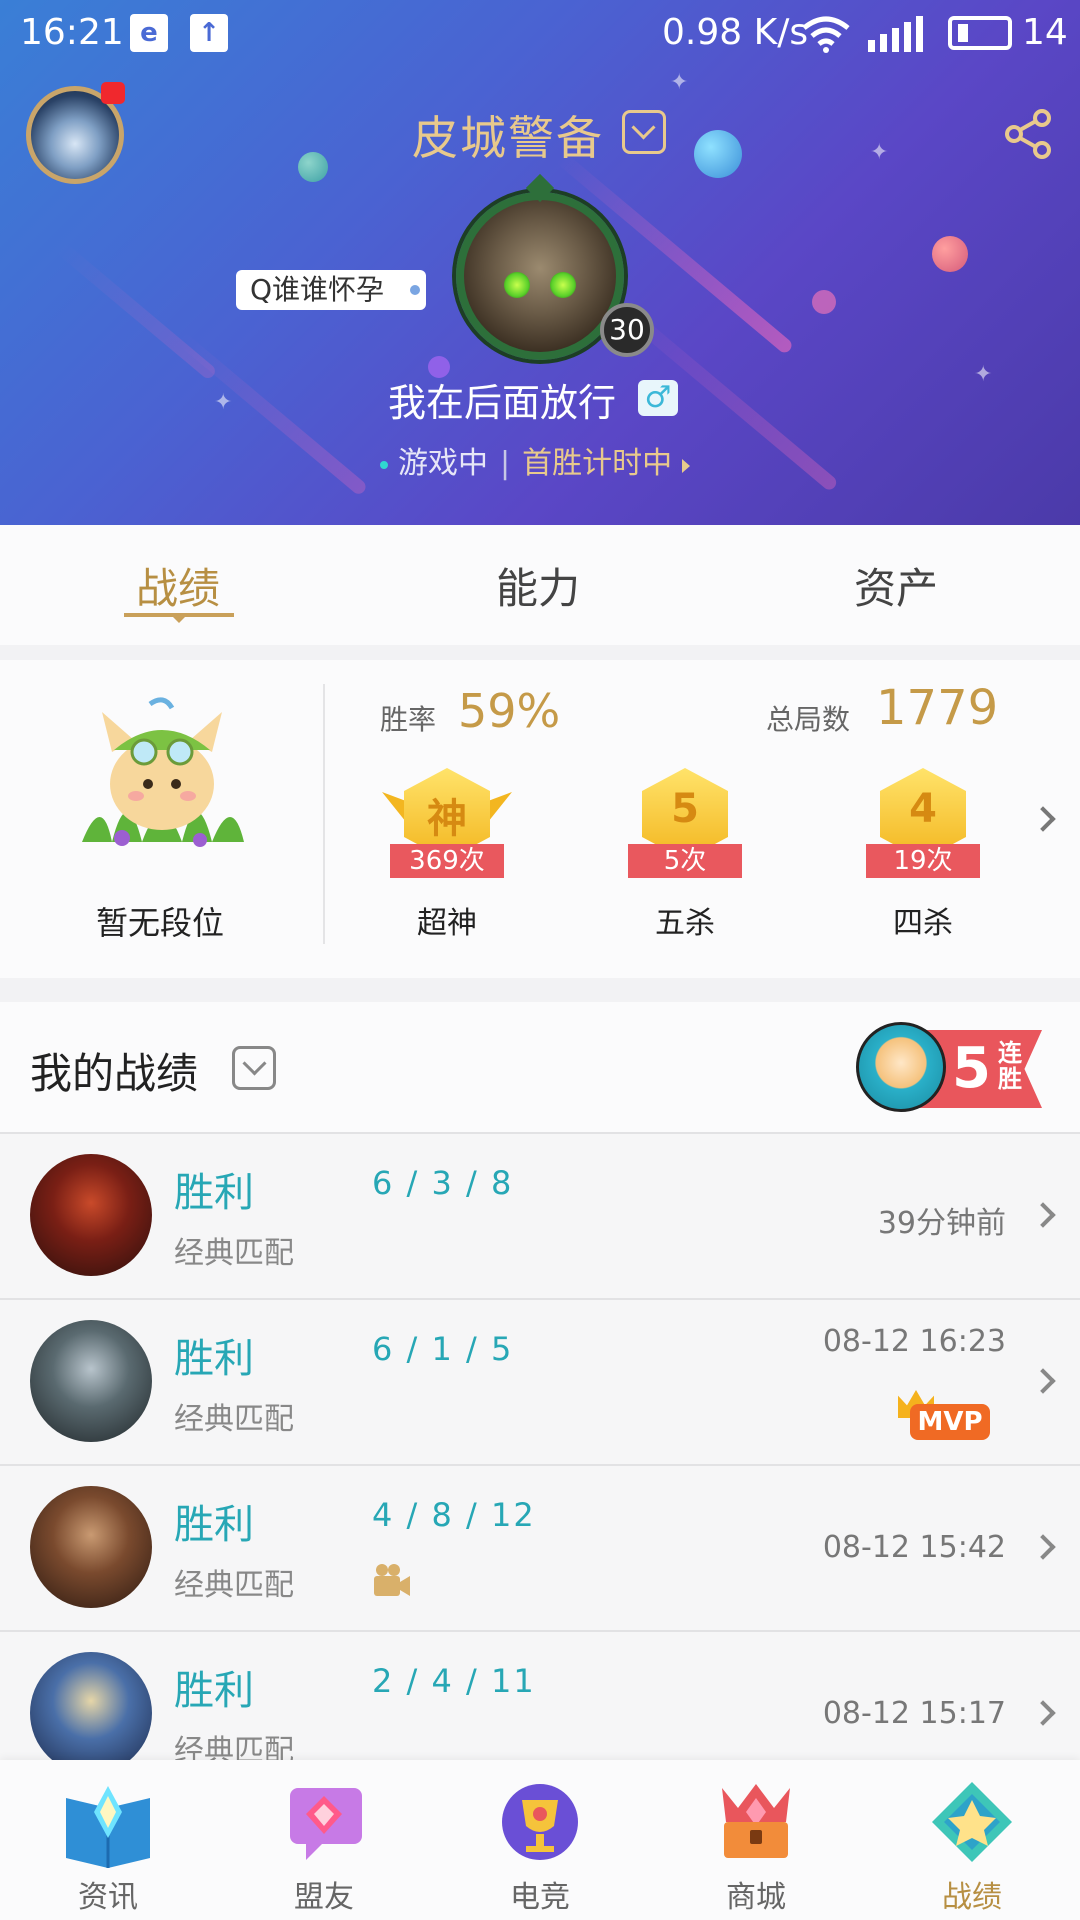 The width and height of the screenshot is (1080, 1920). I want to click on rank-label: 暂无段位, so click(160, 923).